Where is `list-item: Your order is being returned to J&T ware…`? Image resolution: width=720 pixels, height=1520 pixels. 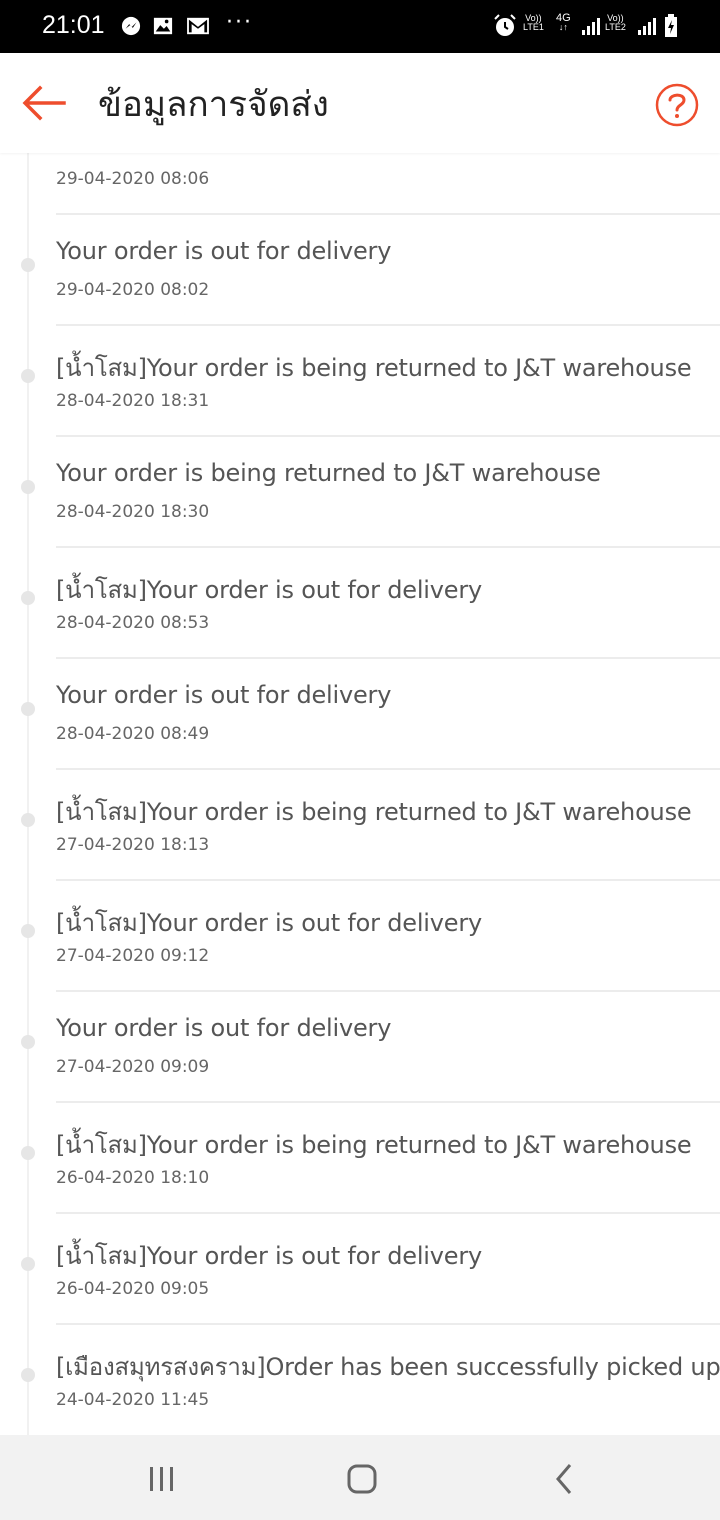 list-item: Your order is being returned to J&T ware… is located at coordinates (360, 492).